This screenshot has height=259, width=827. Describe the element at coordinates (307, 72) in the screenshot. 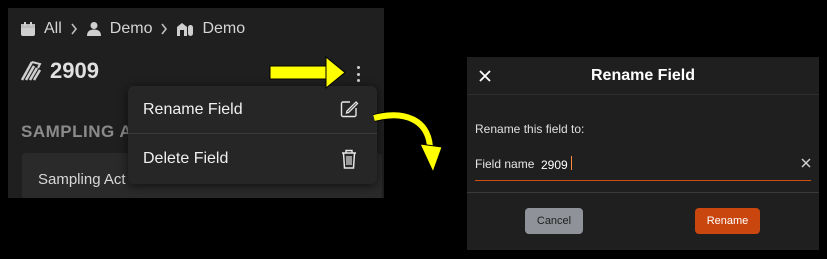

I see `arrow-to-menu-icon` at that location.